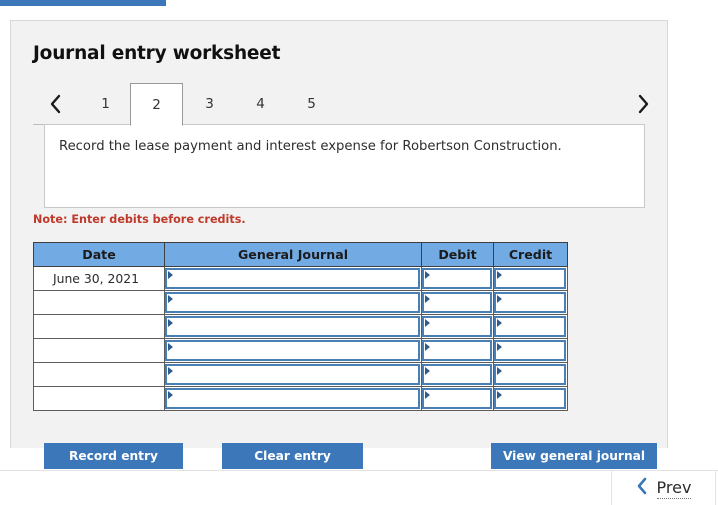 Image resolution: width=718 pixels, height=505 pixels. Describe the element at coordinates (293, 254) in the screenshot. I see `column-header-general-journal: General Journal` at that location.